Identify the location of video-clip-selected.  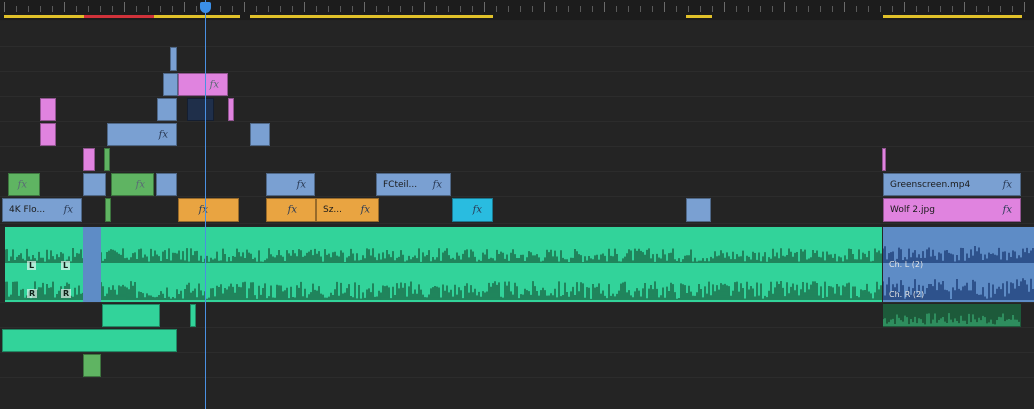
(200, 109).